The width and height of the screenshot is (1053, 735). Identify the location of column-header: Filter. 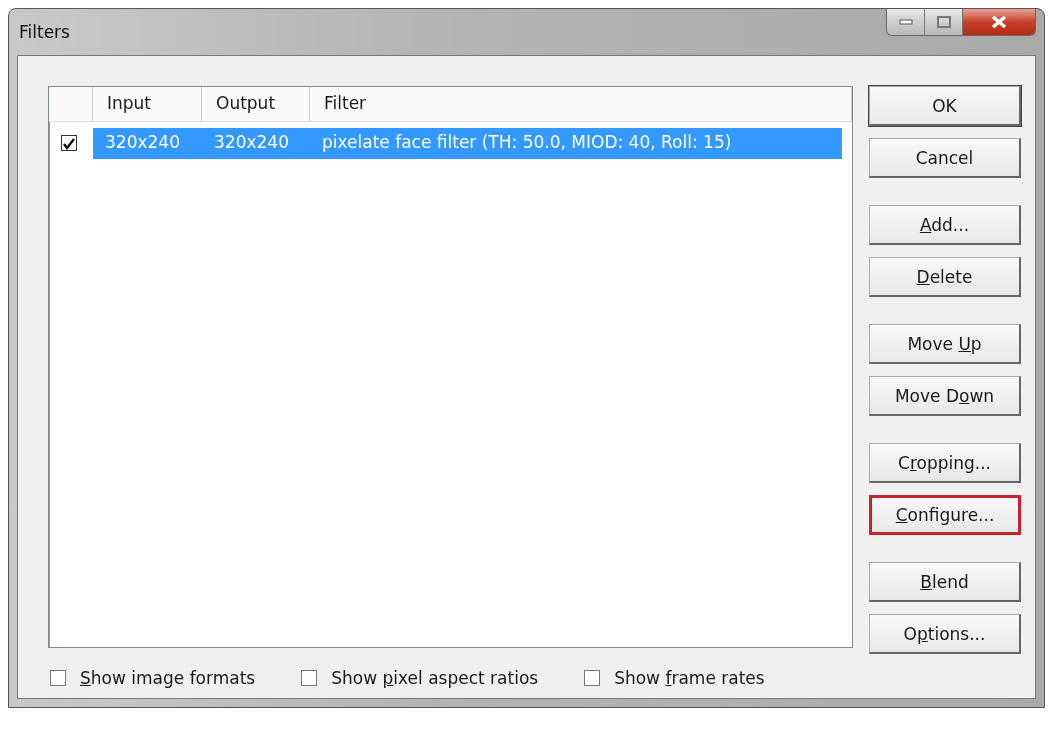
(581, 104).